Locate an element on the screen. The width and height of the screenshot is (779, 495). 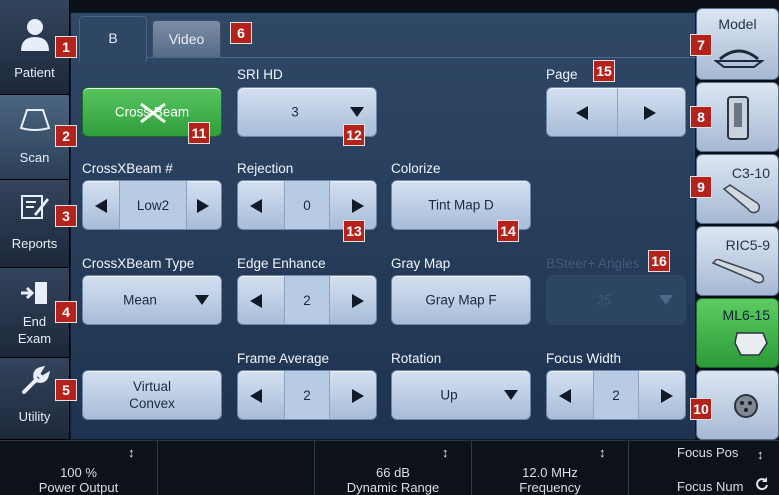
callout-badge: 2 is located at coordinates (66, 136).